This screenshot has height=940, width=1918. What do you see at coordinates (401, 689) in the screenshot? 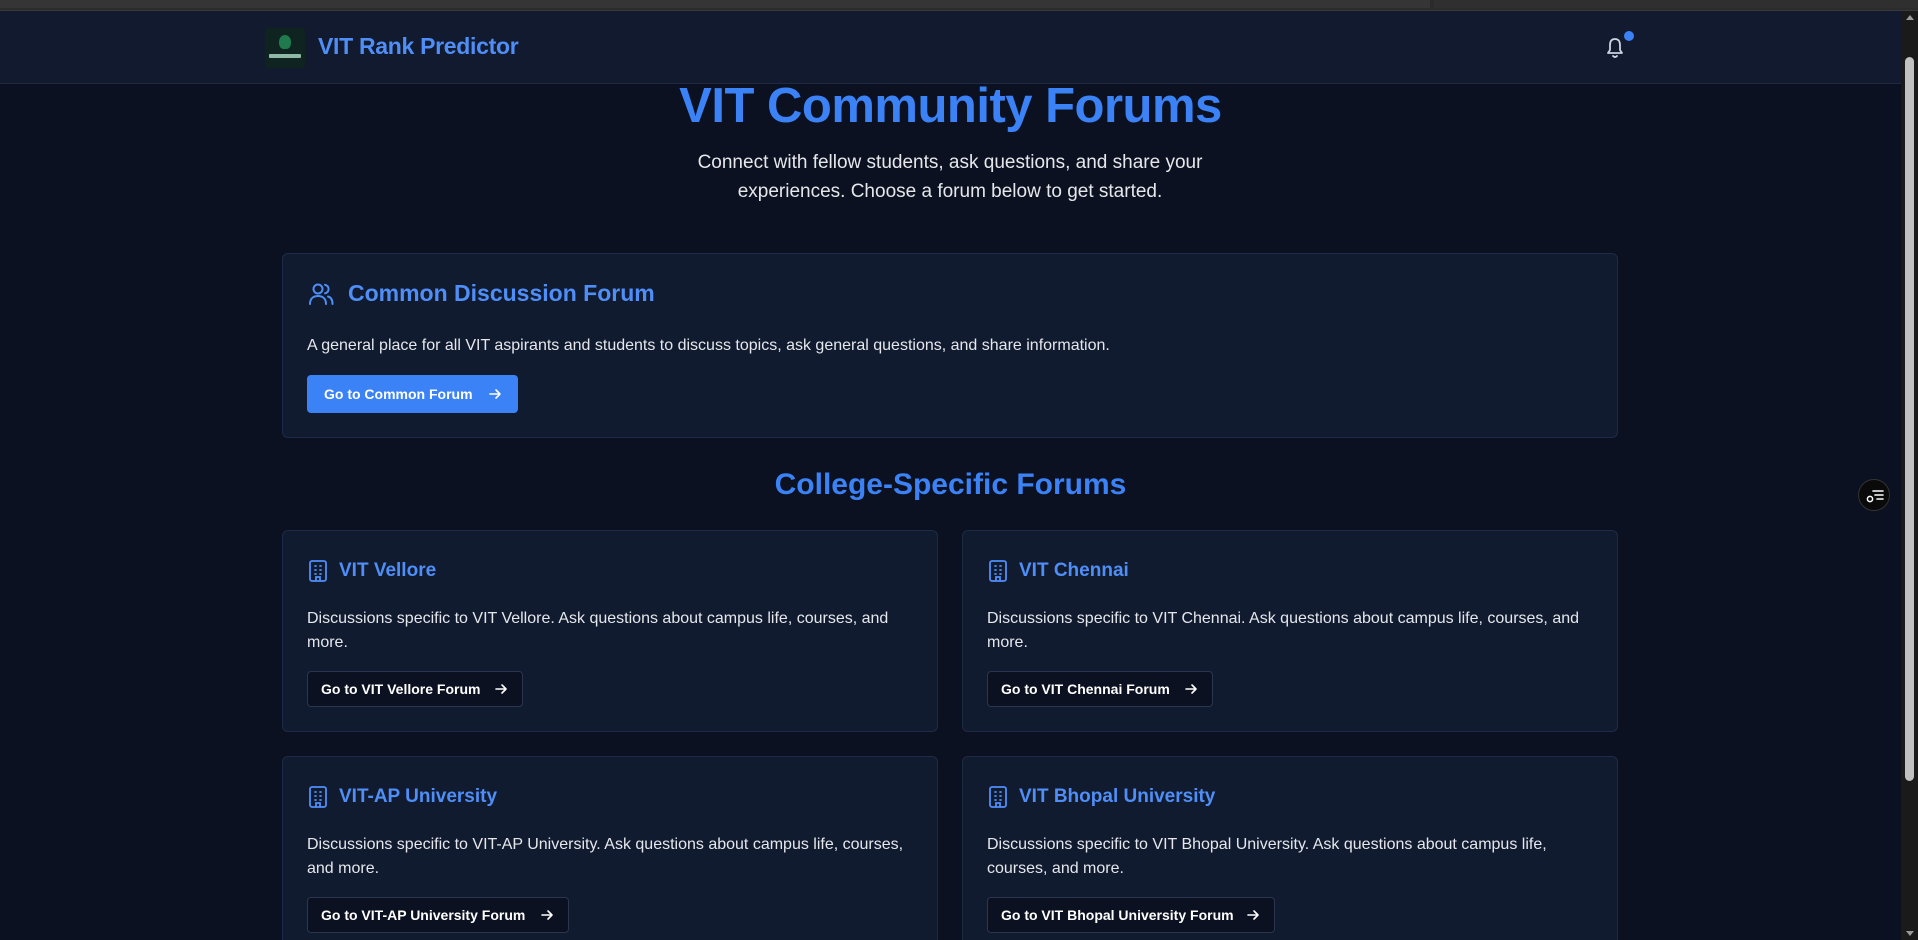
I see `button-label: Go to VIT Vellore Forum` at bounding box center [401, 689].